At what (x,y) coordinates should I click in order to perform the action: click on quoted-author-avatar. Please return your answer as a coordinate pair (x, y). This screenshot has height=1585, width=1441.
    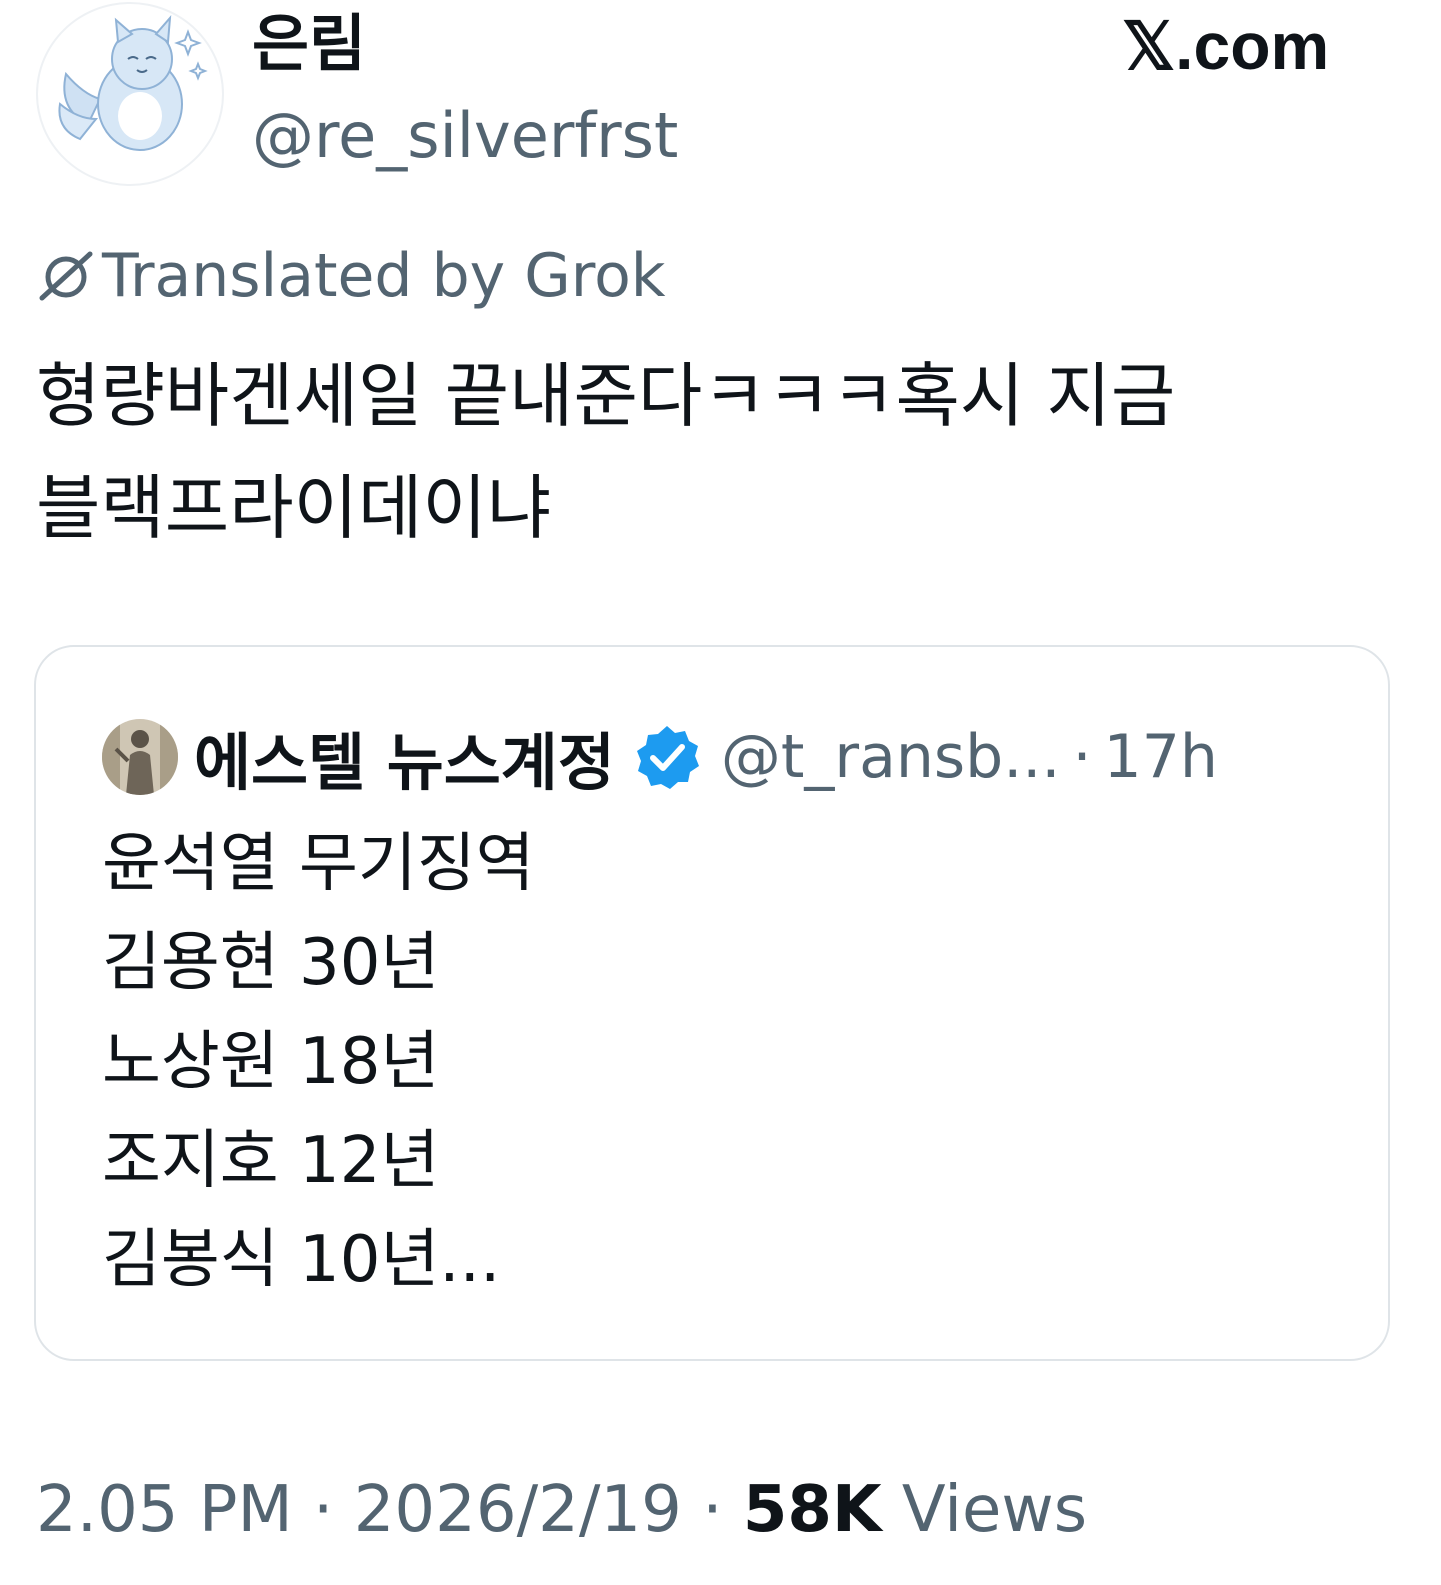
    Looking at the image, I should click on (140, 757).